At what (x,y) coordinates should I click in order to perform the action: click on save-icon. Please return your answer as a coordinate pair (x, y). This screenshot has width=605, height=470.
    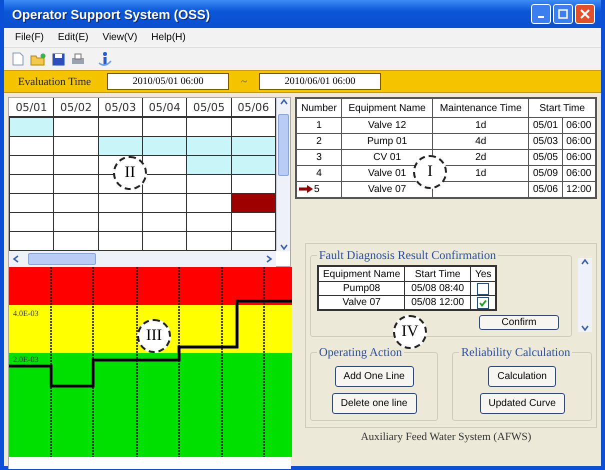
    Looking at the image, I should click on (58, 59).